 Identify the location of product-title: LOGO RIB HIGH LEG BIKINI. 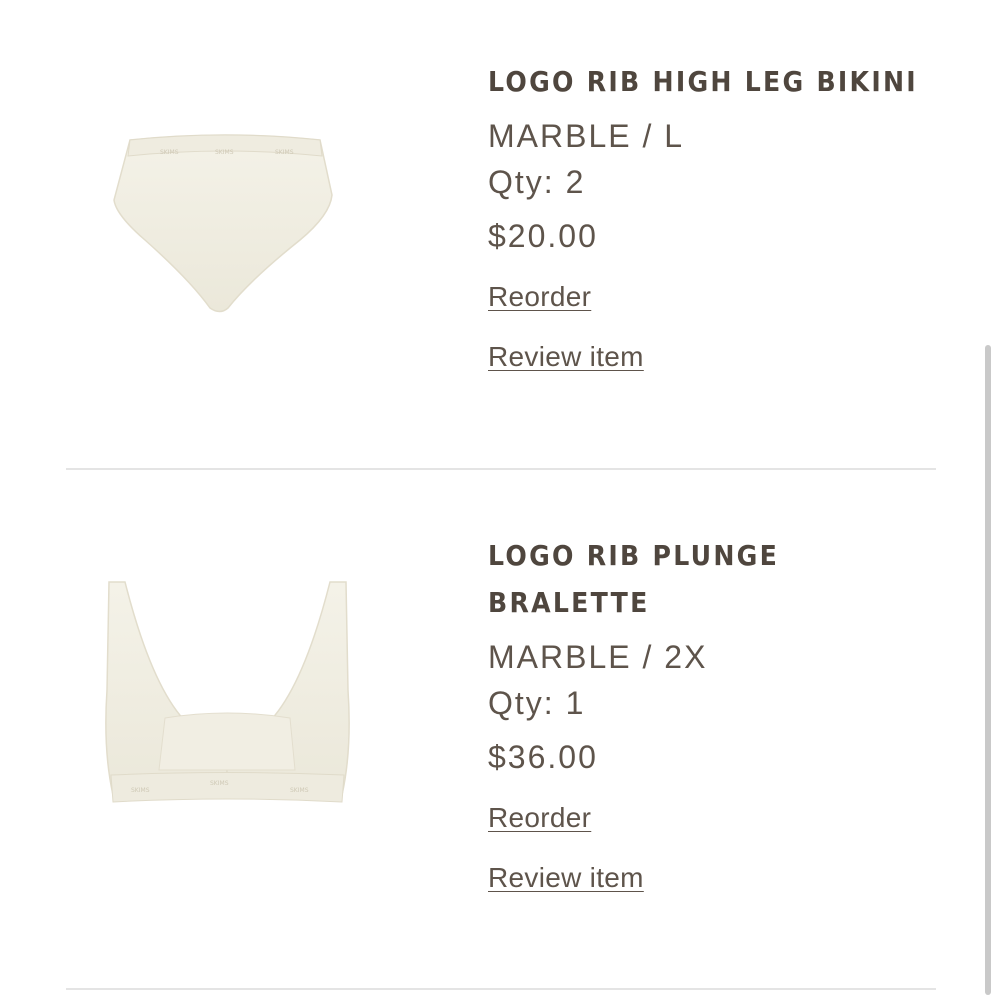
(704, 81).